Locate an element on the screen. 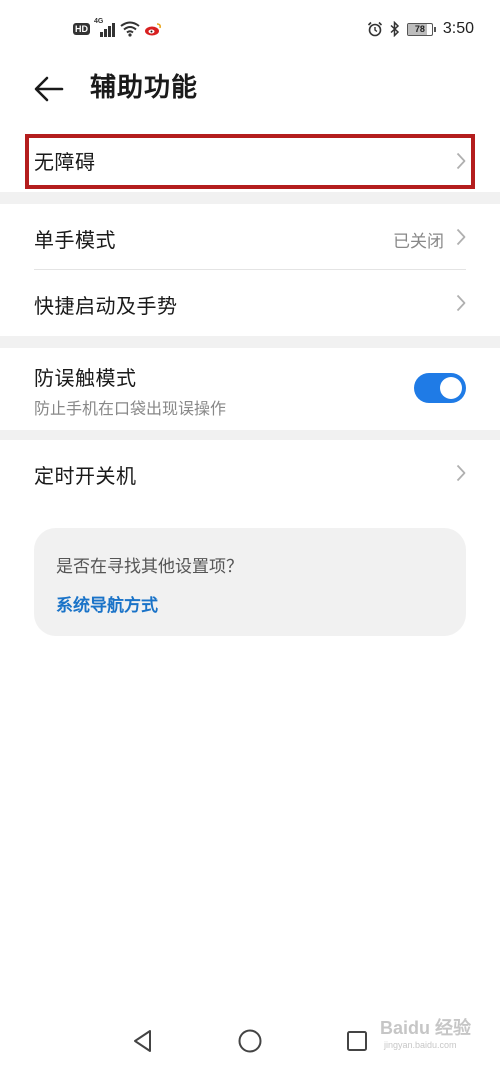 This screenshot has width=500, height=1069. settings-item-label: 快捷启动及手势 is located at coordinates (106, 306).